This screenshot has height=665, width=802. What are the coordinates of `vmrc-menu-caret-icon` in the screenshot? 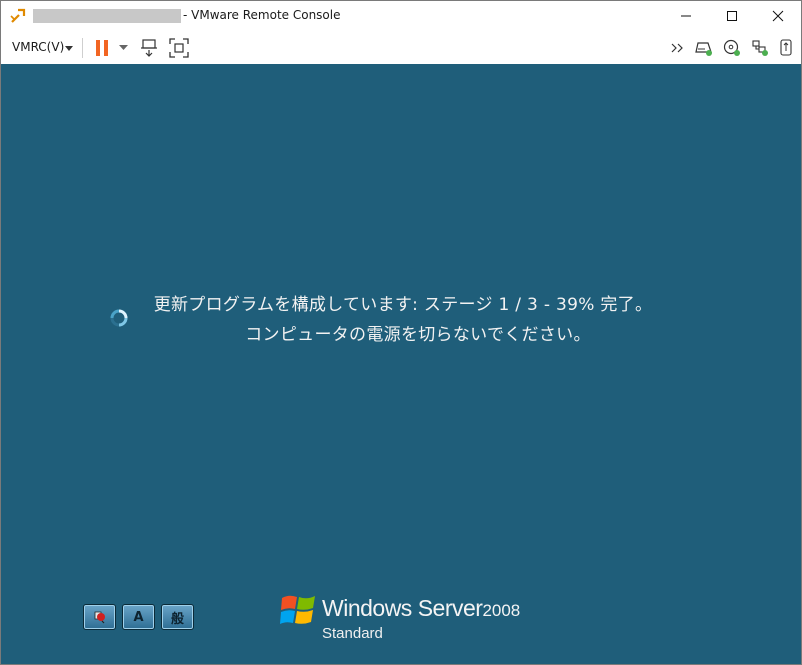 It's located at (69, 48).